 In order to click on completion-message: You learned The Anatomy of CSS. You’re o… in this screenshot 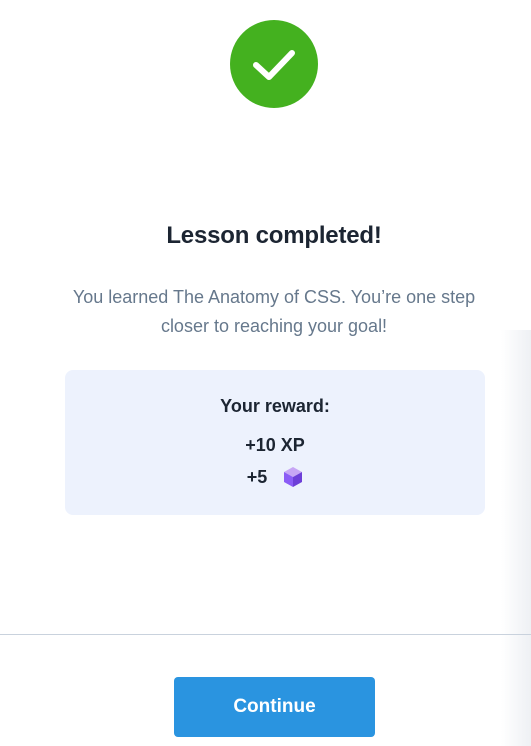, I will do `click(274, 311)`.